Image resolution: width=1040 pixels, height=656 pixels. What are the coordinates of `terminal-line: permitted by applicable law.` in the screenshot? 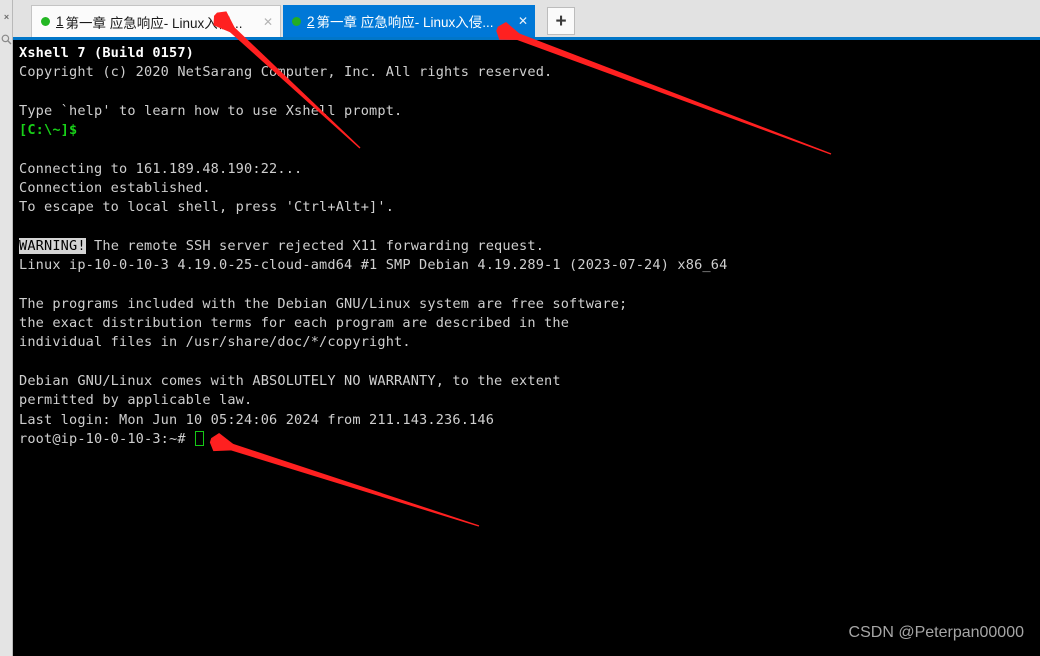 It's located at (373, 400).